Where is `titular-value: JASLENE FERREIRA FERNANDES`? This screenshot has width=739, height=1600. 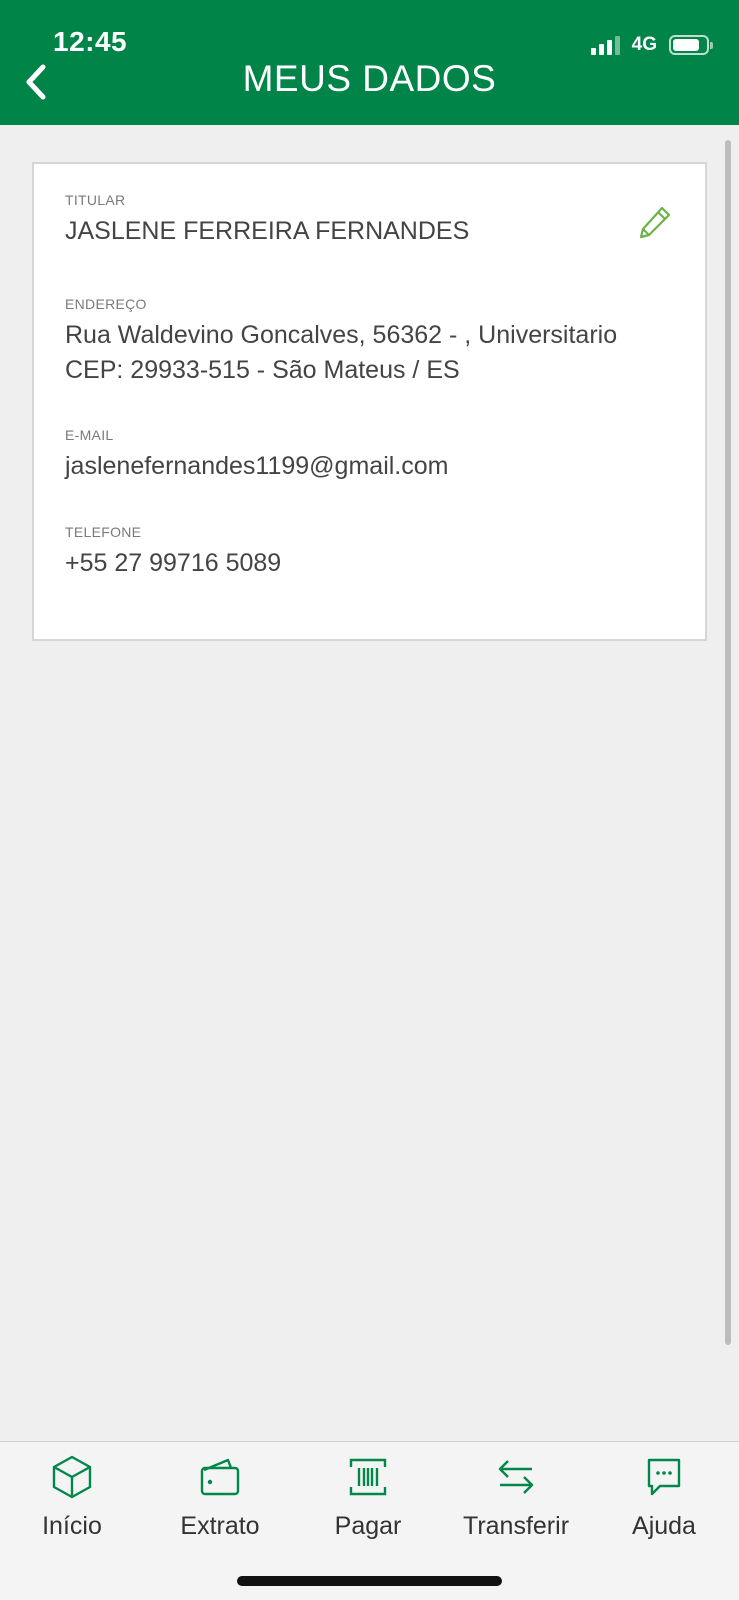 titular-value: JASLENE FERREIRA FERNANDES is located at coordinates (267, 231).